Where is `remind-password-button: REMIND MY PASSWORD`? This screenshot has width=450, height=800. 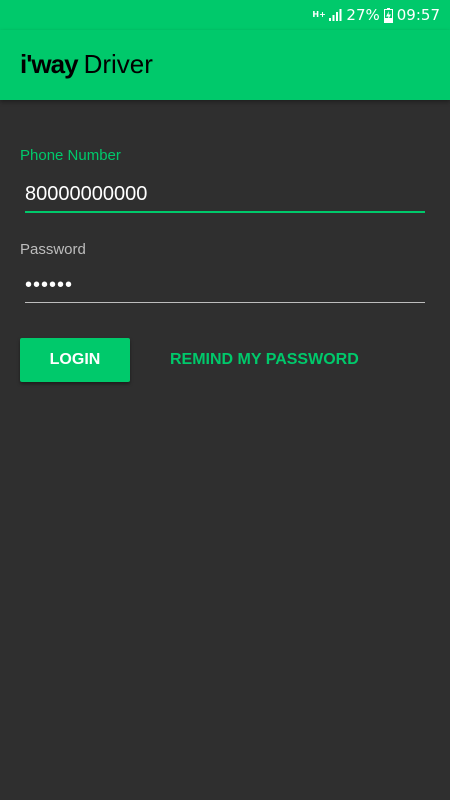 remind-password-button: REMIND MY PASSWORD is located at coordinates (264, 360).